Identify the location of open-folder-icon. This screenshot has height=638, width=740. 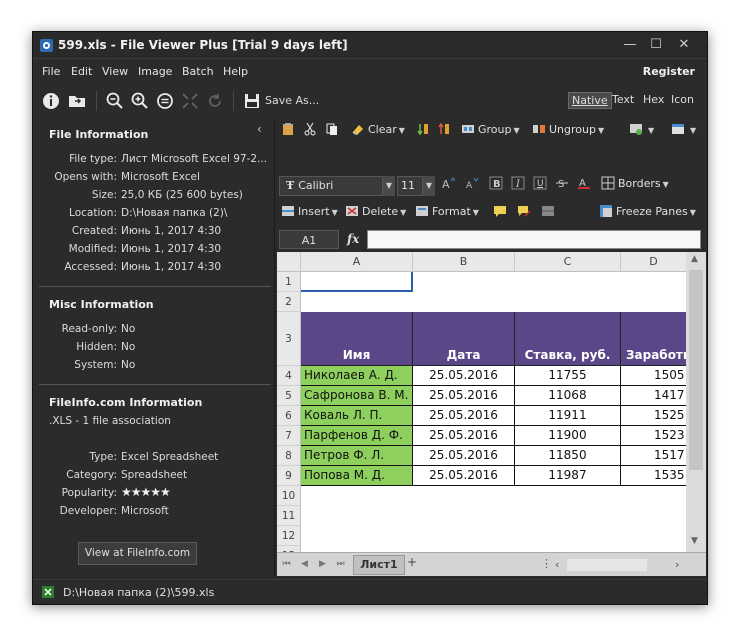
(77, 101).